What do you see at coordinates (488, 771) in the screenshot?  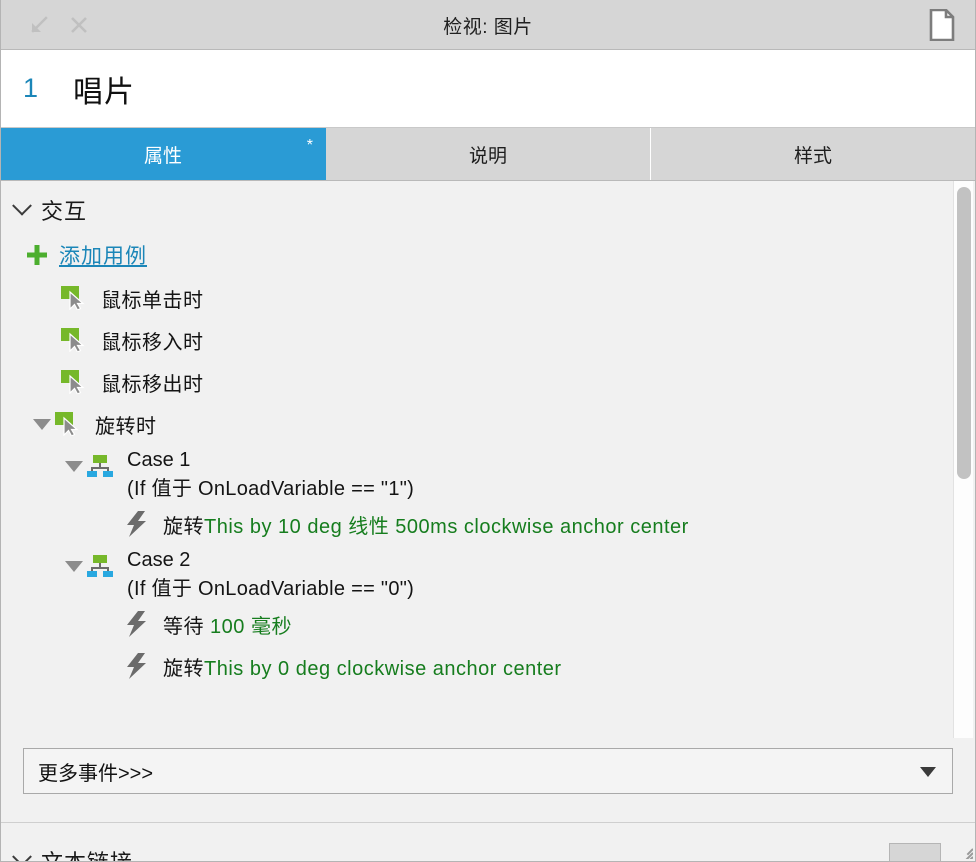 I see `more-events-dropdown: 更多事件>>>` at bounding box center [488, 771].